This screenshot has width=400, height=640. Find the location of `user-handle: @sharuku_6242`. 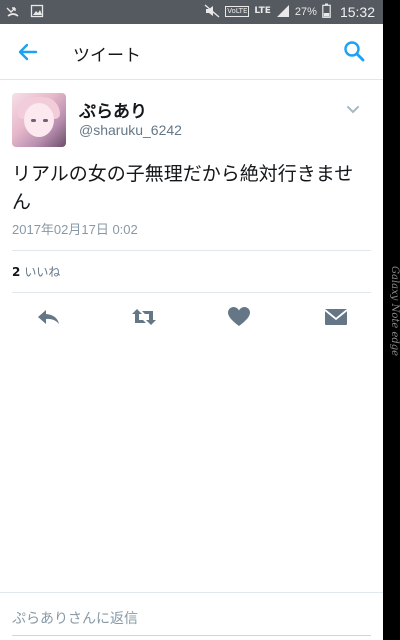

user-handle: @sharuku_6242 is located at coordinates (130, 130).